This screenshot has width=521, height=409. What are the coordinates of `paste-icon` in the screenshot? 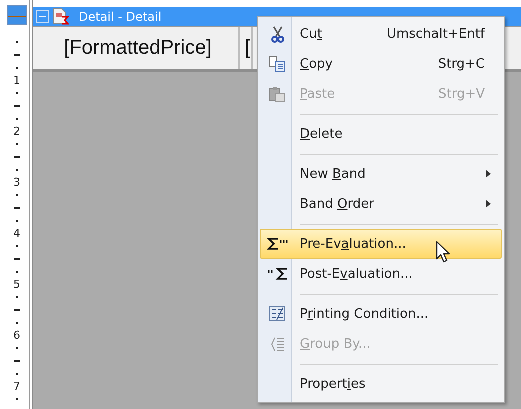 It's located at (277, 94).